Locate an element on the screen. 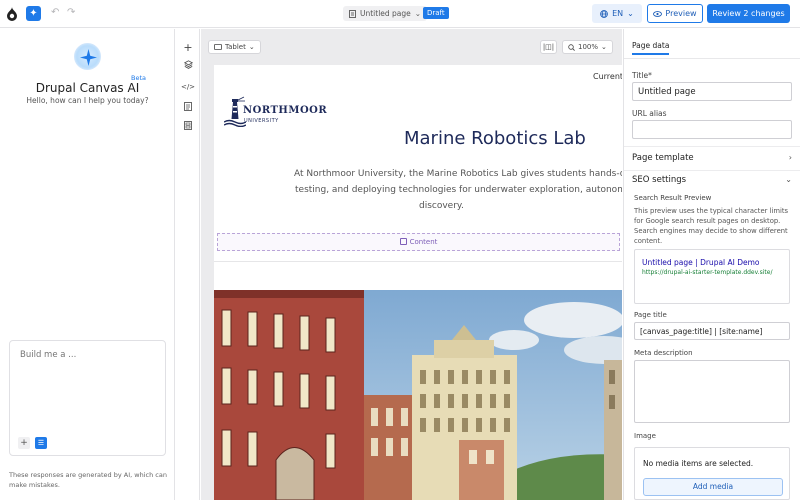 The image size is (800, 500). page-title-input is located at coordinates (712, 331).